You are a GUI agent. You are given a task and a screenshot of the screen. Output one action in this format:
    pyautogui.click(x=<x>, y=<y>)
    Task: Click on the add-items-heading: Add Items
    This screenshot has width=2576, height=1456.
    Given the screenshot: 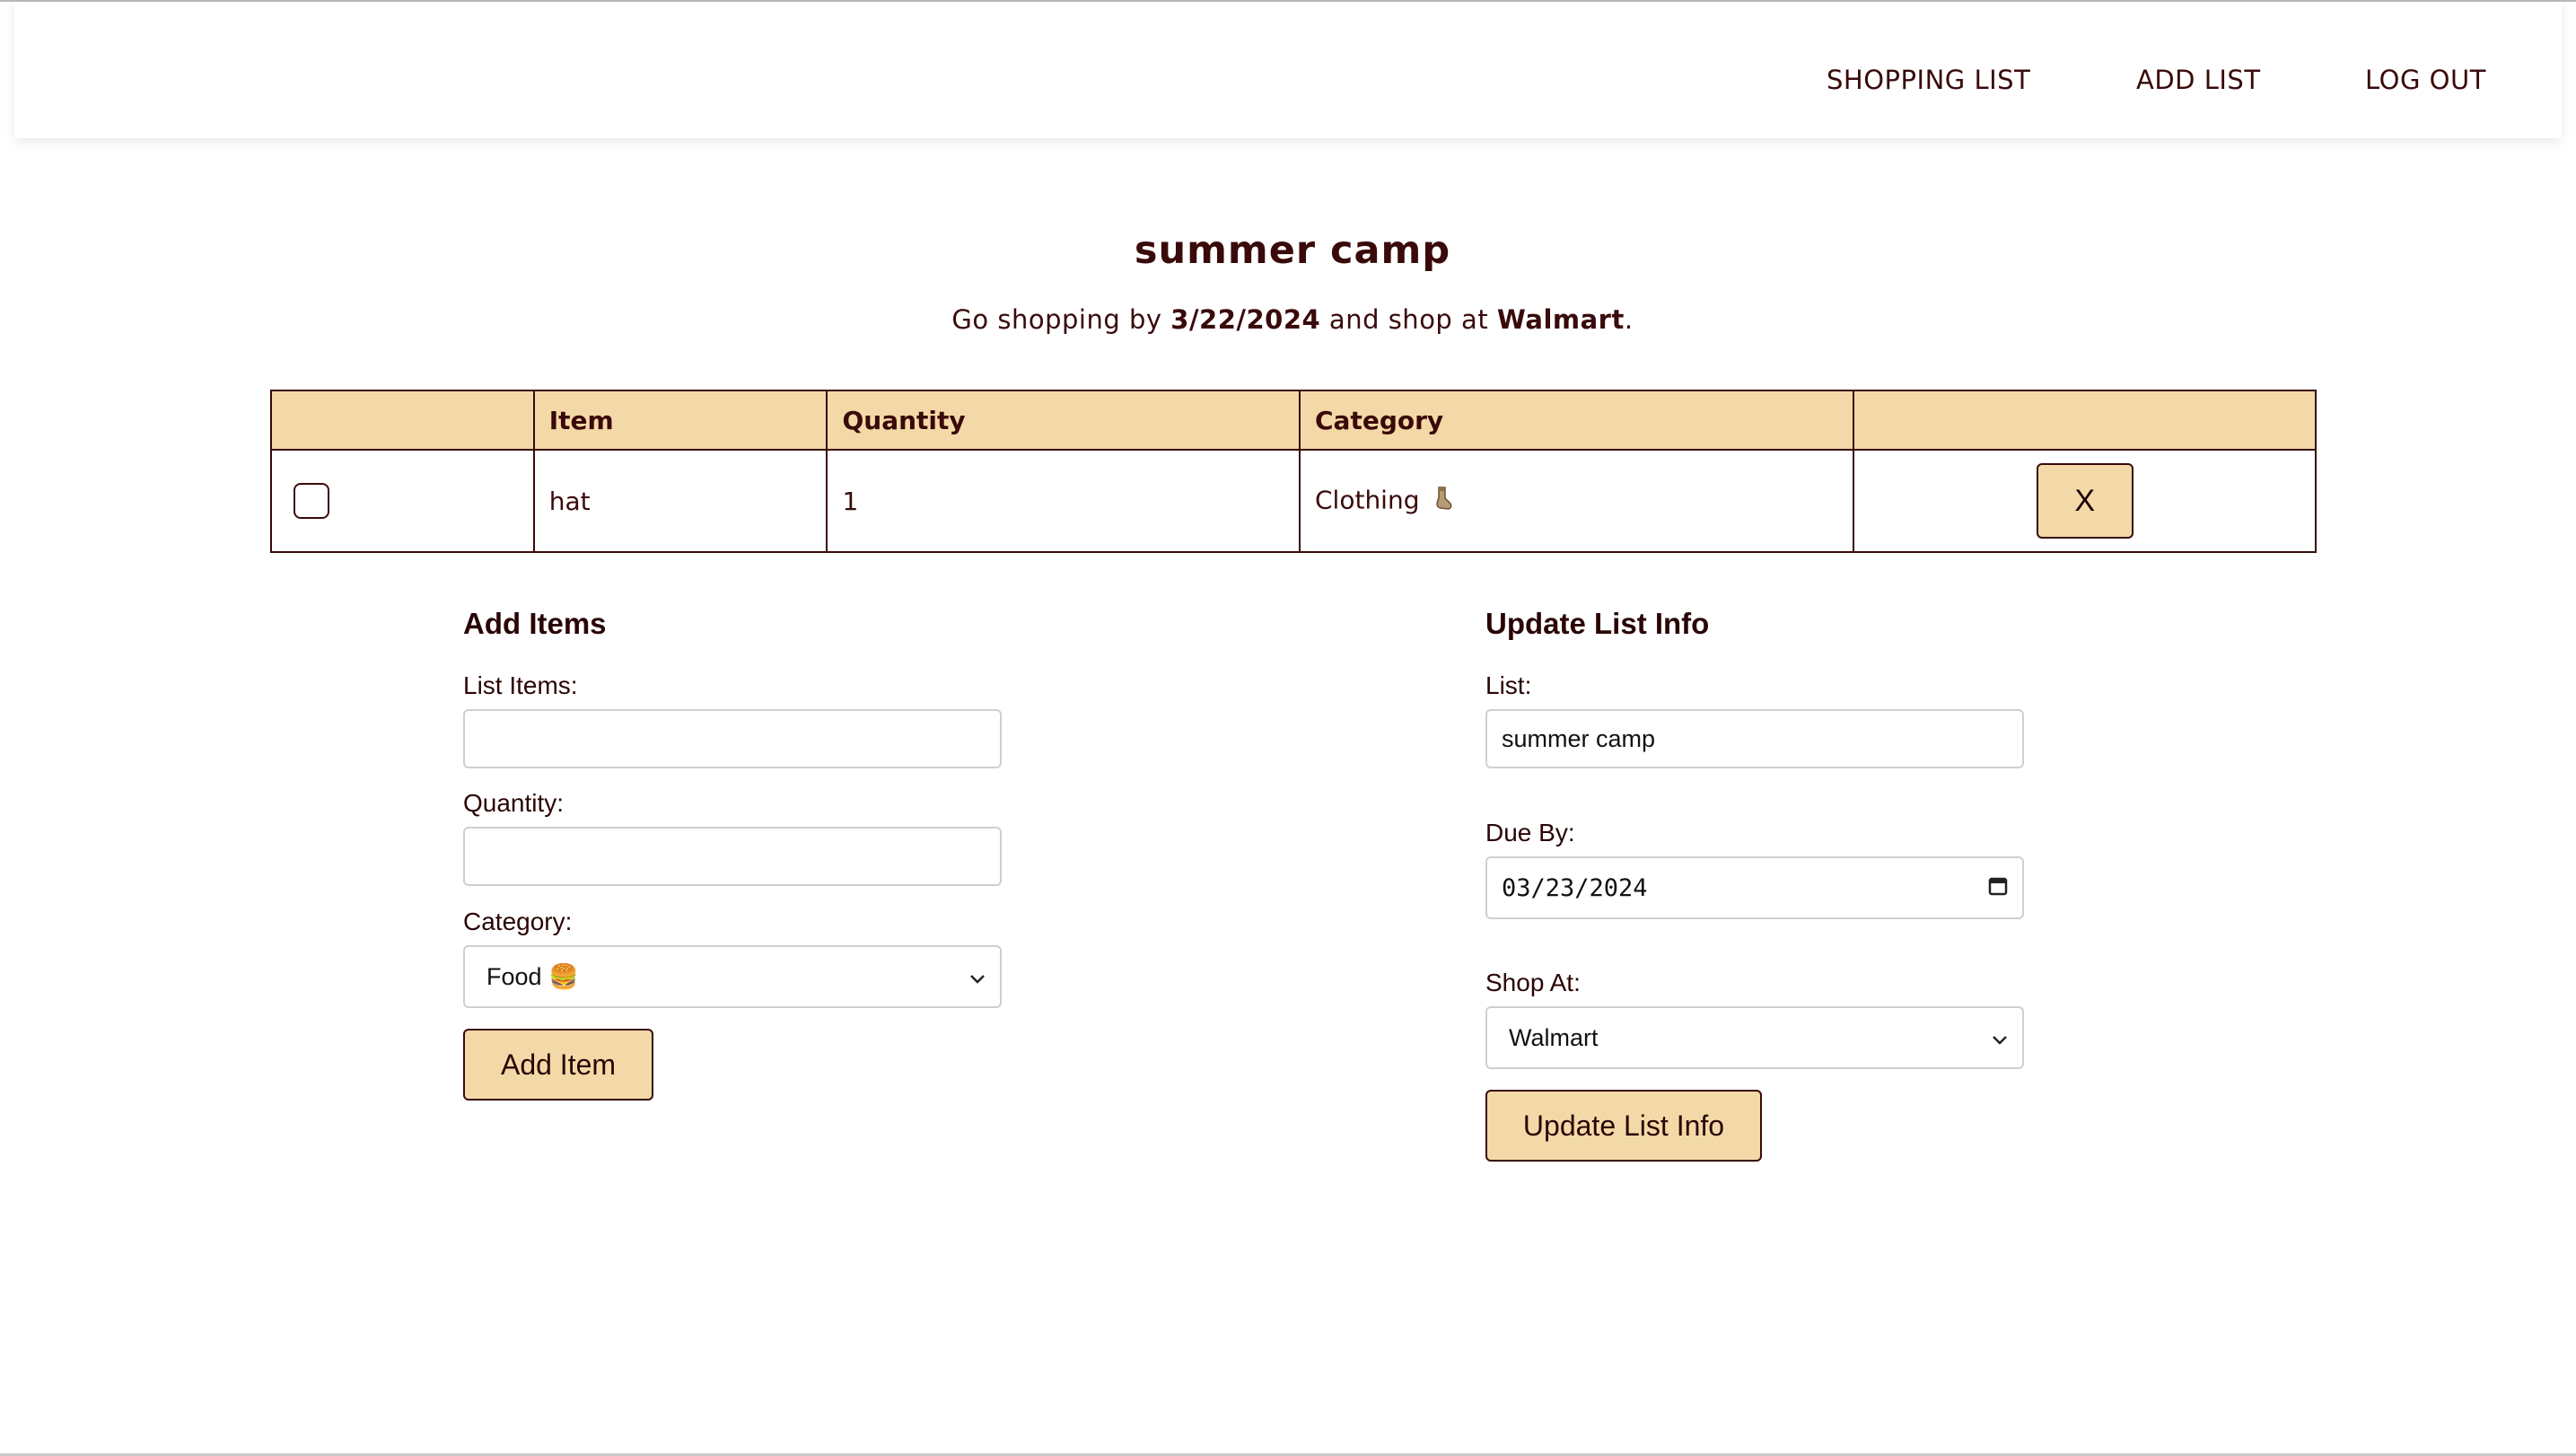 What is the action you would take?
    pyautogui.click(x=535, y=623)
    